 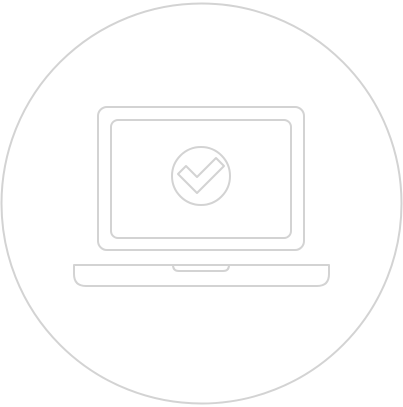 I want to click on laptop-base, so click(x=201, y=275).